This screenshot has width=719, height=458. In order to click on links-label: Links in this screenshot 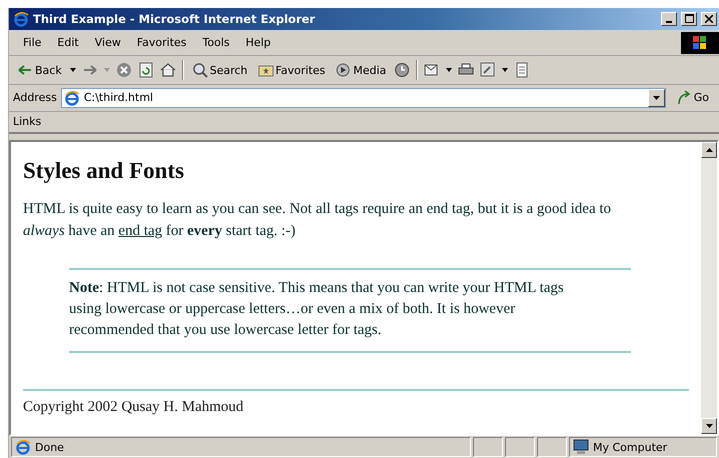, I will do `click(27, 121)`.